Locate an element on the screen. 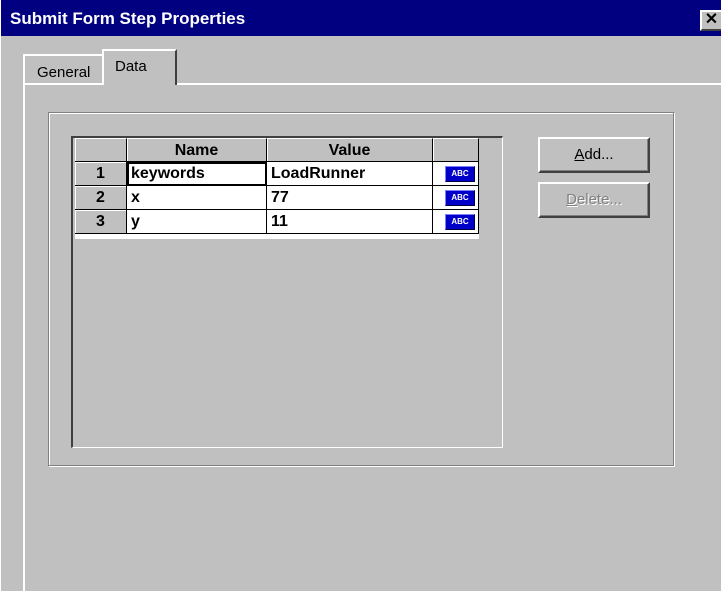 Image resolution: width=721 pixels, height=591 pixels. grid-side-strip is located at coordinates (489, 188).